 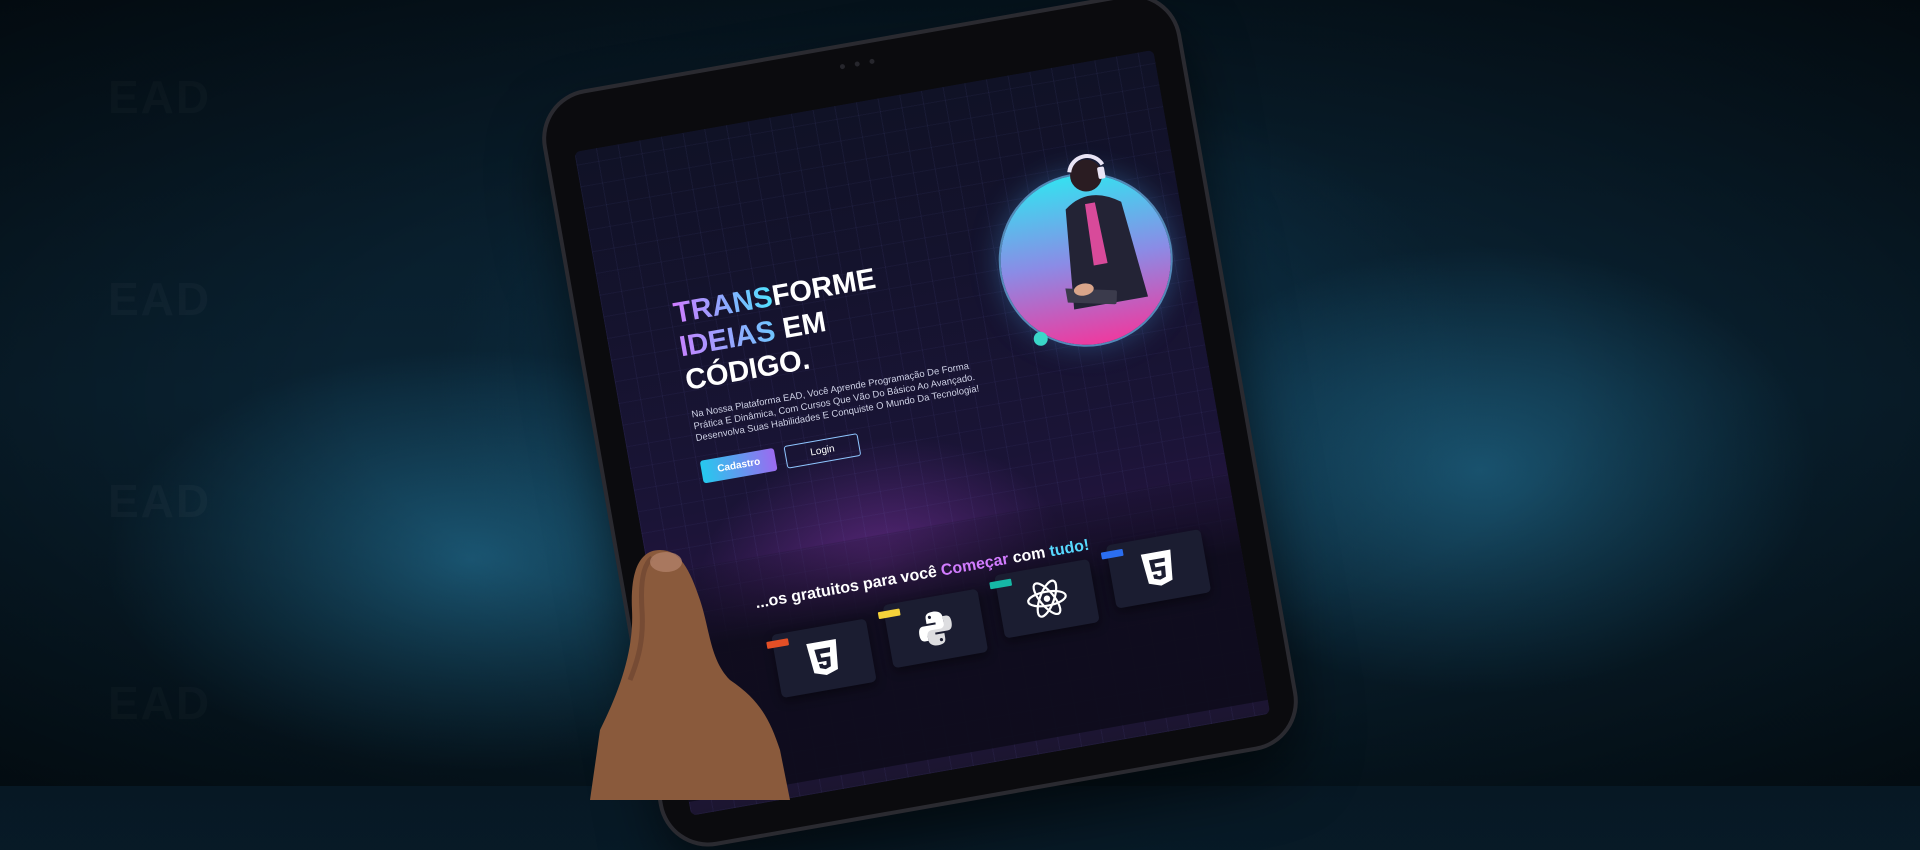 What do you see at coordinates (1156, 567) in the screenshot?
I see `css3-icon` at bounding box center [1156, 567].